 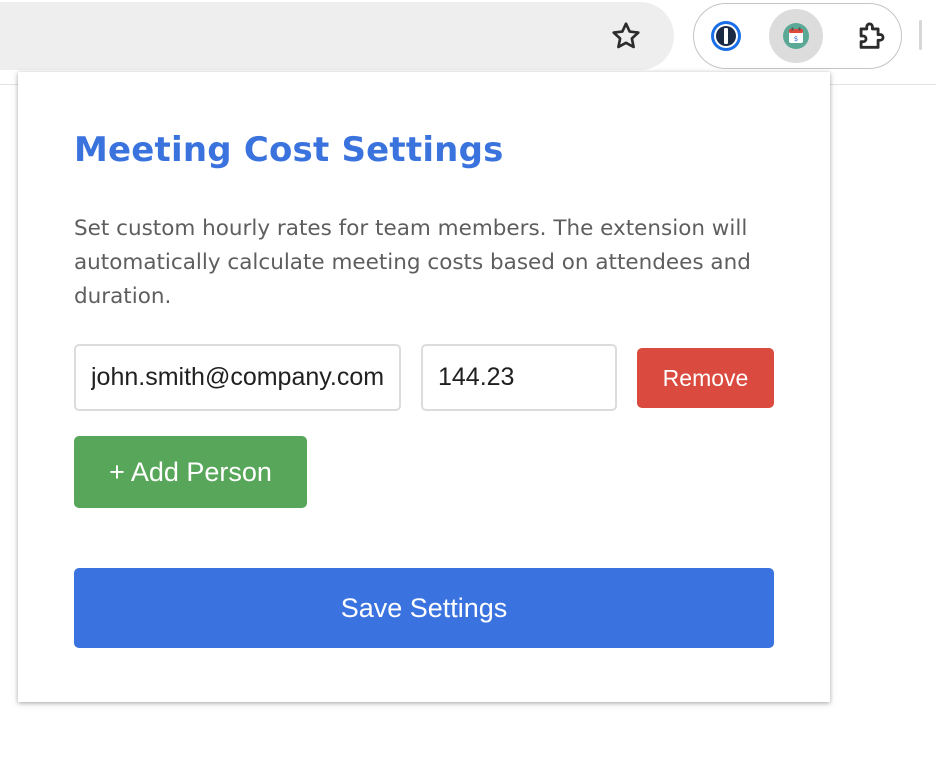 I want to click on email-input, so click(x=237, y=377).